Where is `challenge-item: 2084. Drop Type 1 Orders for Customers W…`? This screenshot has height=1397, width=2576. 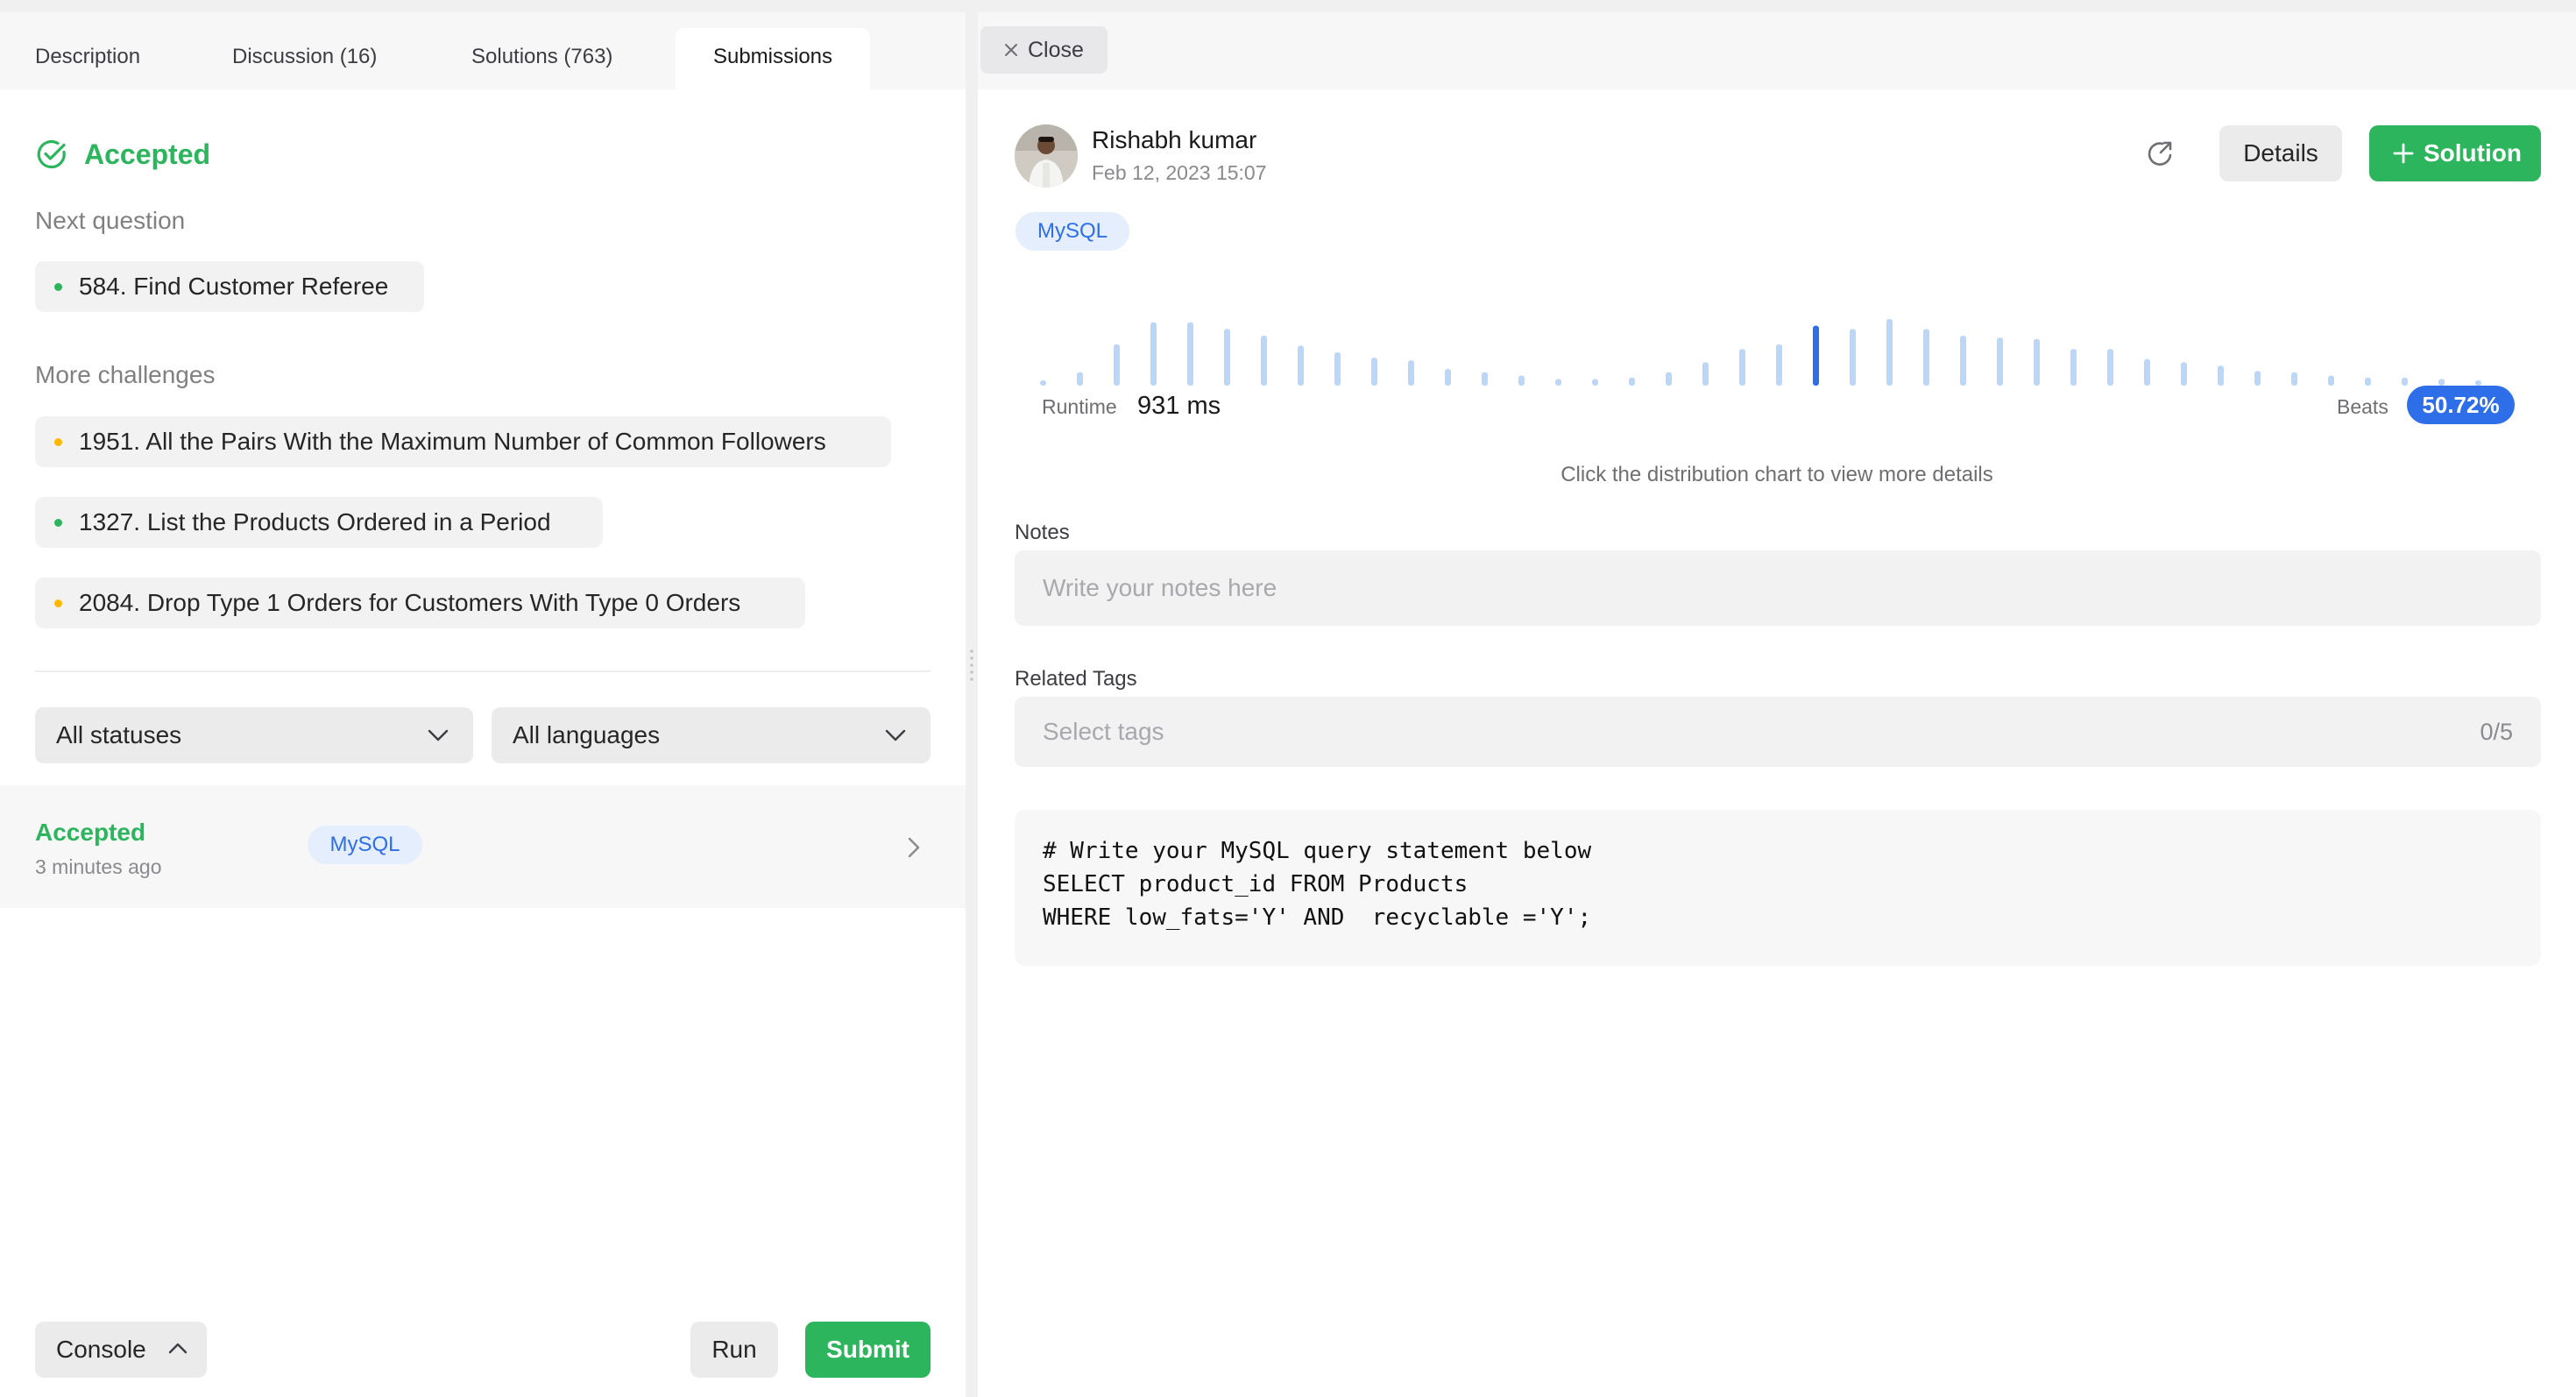 challenge-item: 2084. Drop Type 1 Orders for Customers W… is located at coordinates (420, 603).